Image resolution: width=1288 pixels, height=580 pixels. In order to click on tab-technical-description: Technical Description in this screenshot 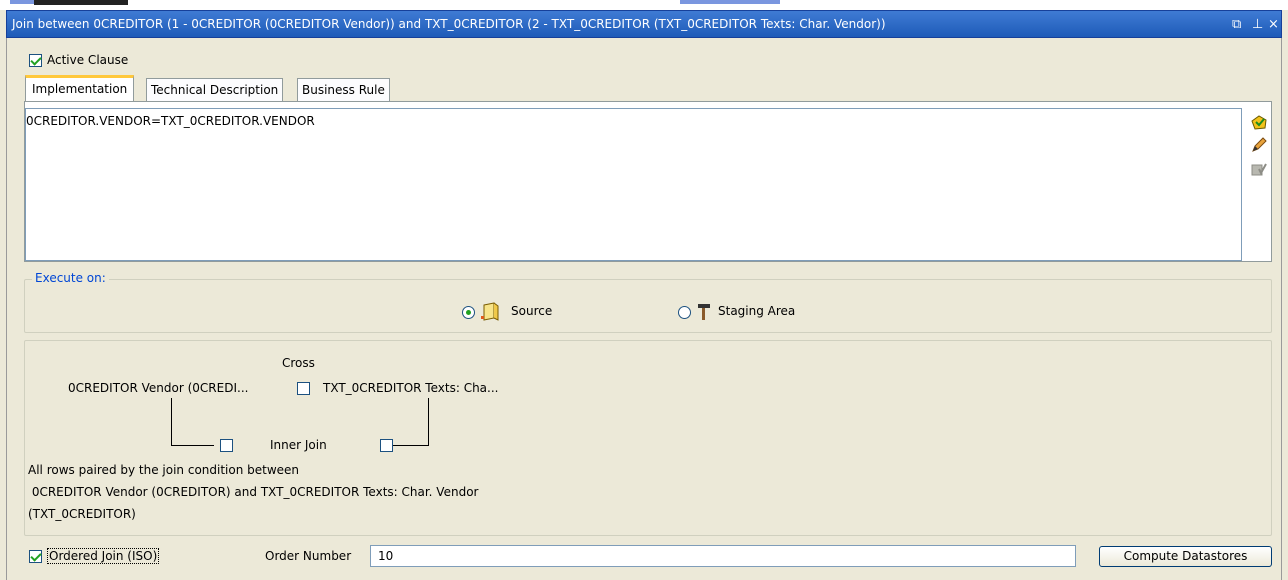, I will do `click(215, 89)`.